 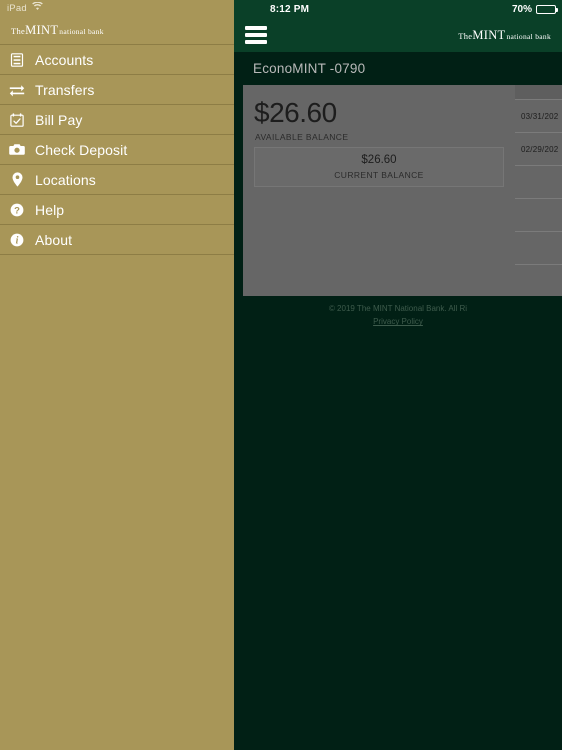 I want to click on battery-percent: 70%, so click(x=521, y=9).